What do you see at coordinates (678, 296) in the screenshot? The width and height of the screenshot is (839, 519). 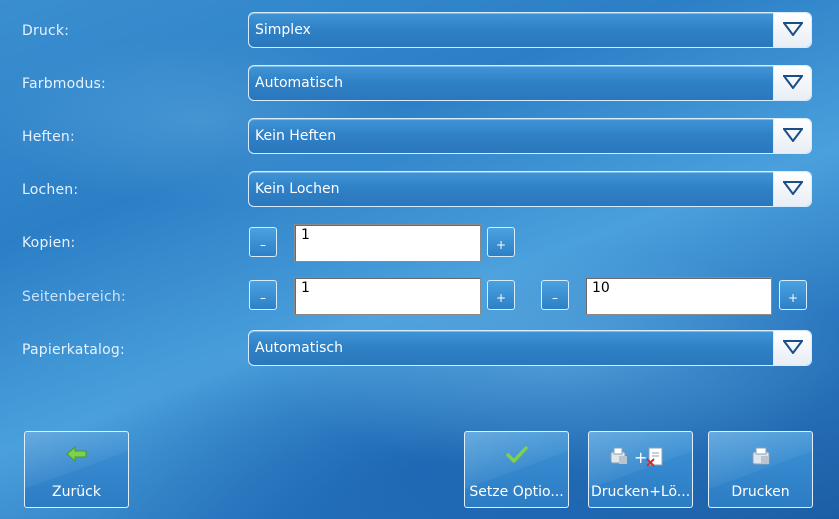 I see `seitenbereich-to-input: 10` at bounding box center [678, 296].